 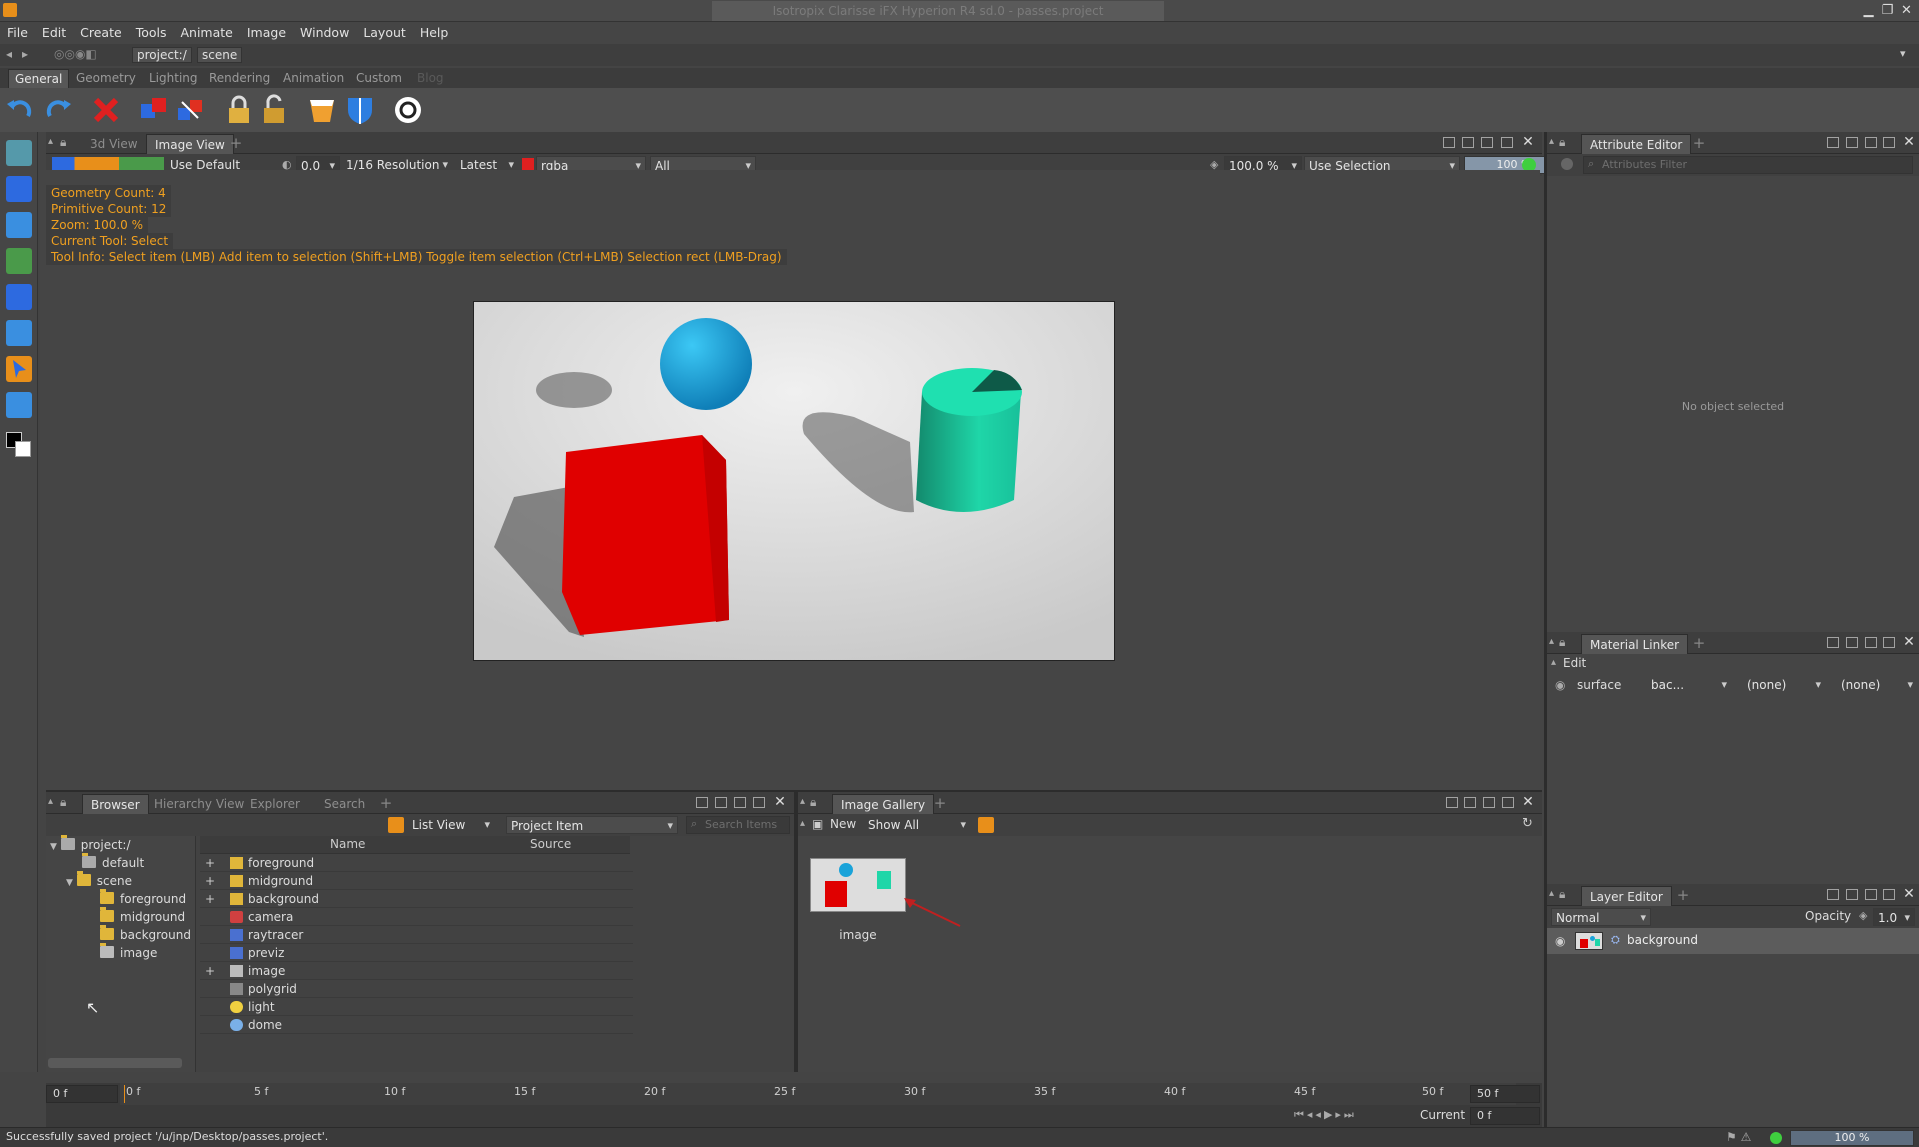 I want to click on pick-tool-icon, so click(x=19, y=225).